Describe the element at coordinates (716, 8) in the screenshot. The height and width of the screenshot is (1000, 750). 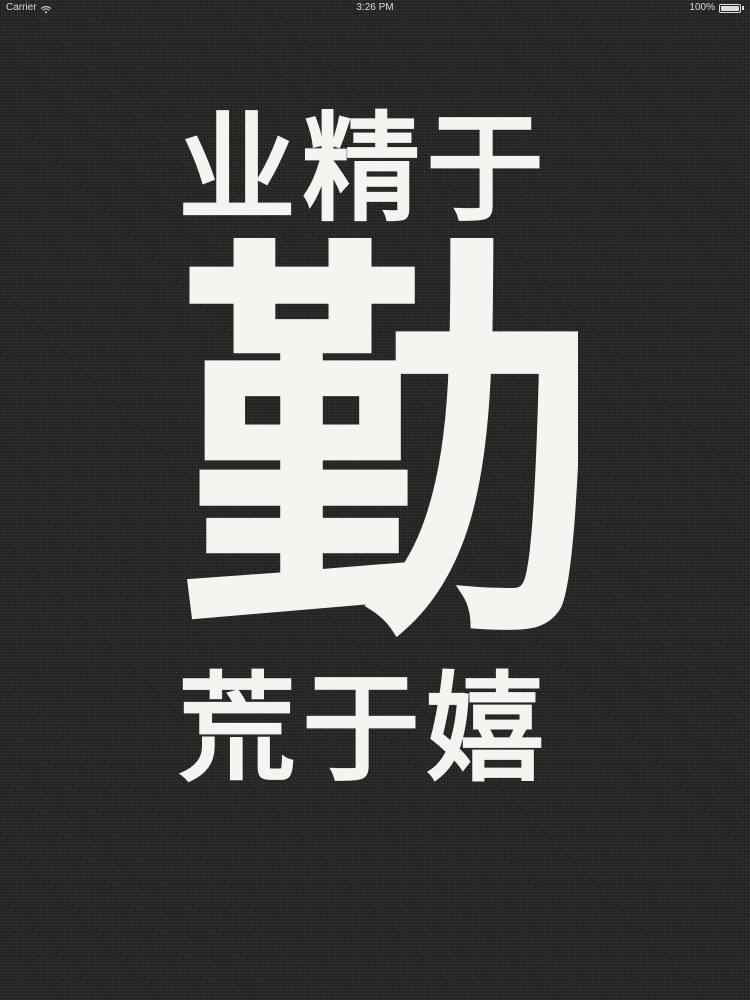
I see `status-right: 100%` at that location.